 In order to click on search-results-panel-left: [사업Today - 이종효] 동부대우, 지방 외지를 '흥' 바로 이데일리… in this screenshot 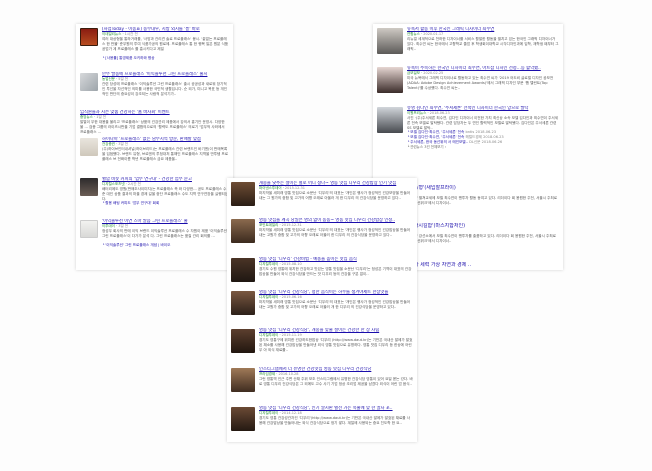, I will do `click(154, 147)`.